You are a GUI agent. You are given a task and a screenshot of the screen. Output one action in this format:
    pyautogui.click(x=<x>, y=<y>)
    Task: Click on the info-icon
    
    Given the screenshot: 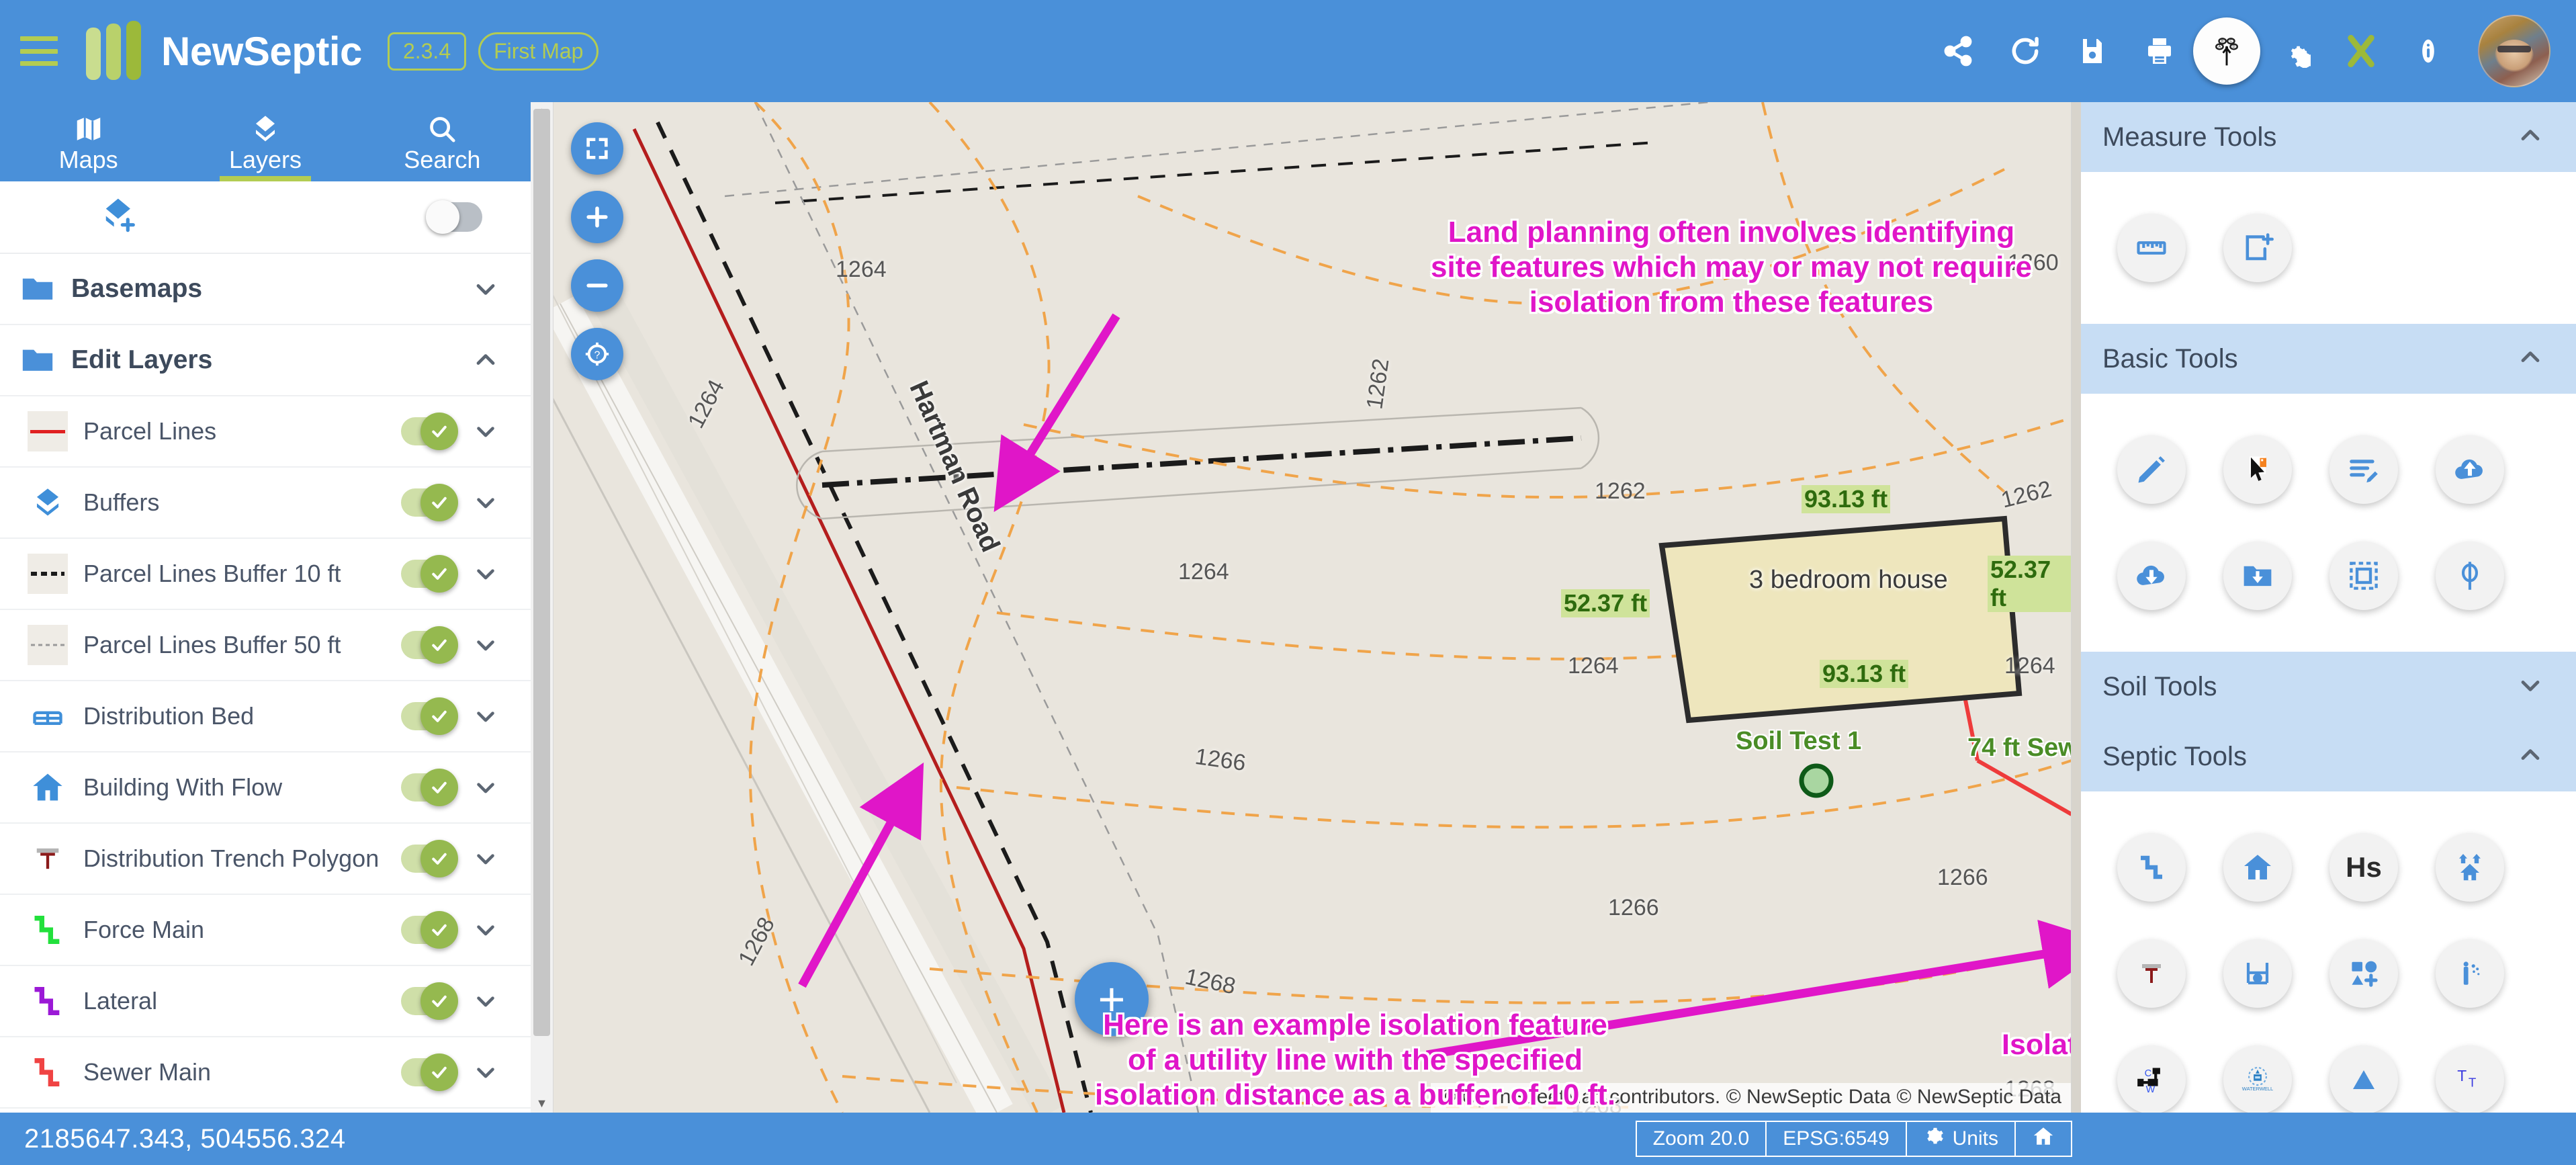 What is the action you would take?
    pyautogui.click(x=2428, y=51)
    